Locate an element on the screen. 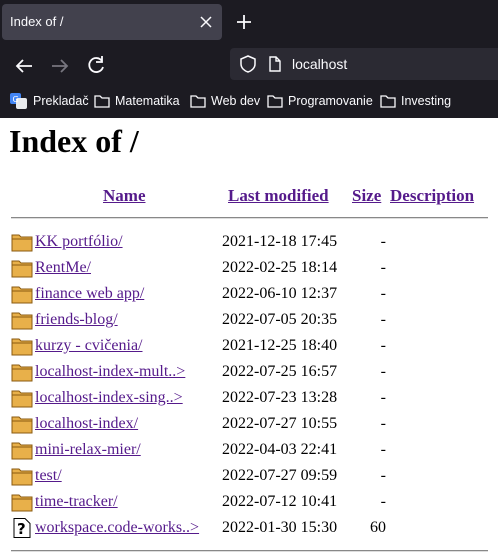 The height and width of the screenshot is (556, 498). unknown-file-icon: ? is located at coordinates (22, 528).